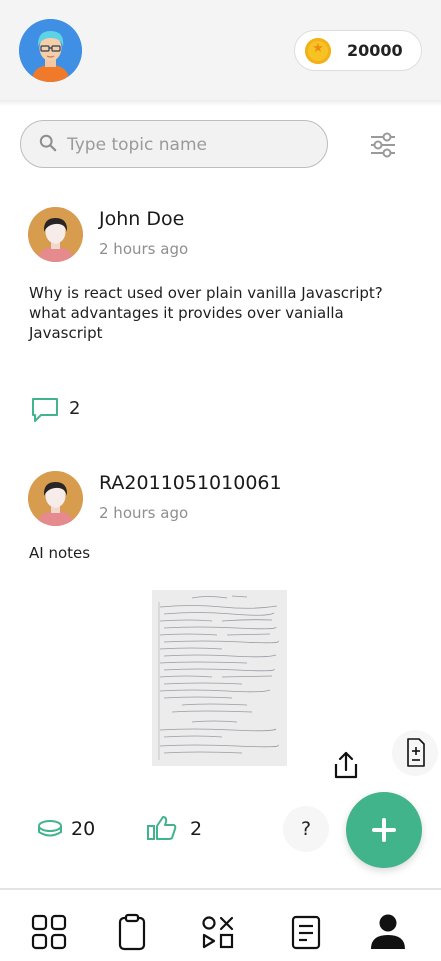 The image size is (441, 961). I want to click on document-diff-icon, so click(416, 752).